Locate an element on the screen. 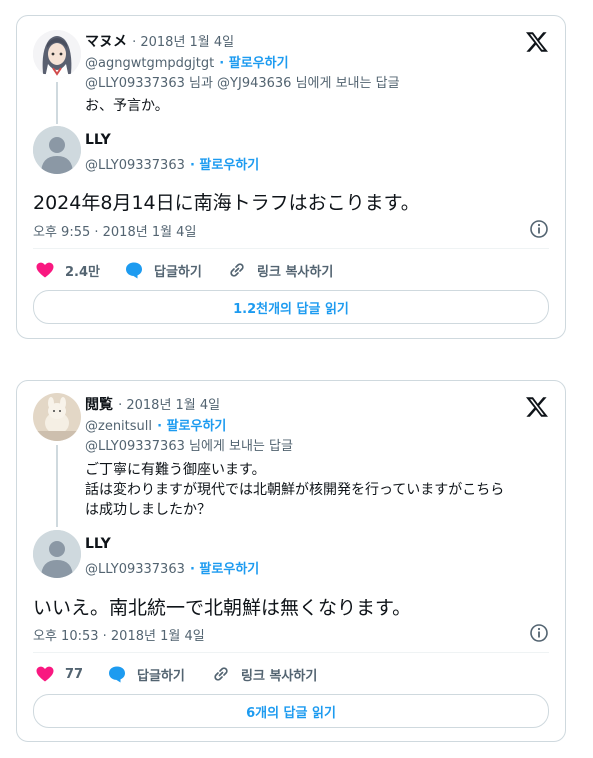 The image size is (593, 758). timestamp: 오후 10:53 · 2018년 1월 4일 is located at coordinates (119, 634).